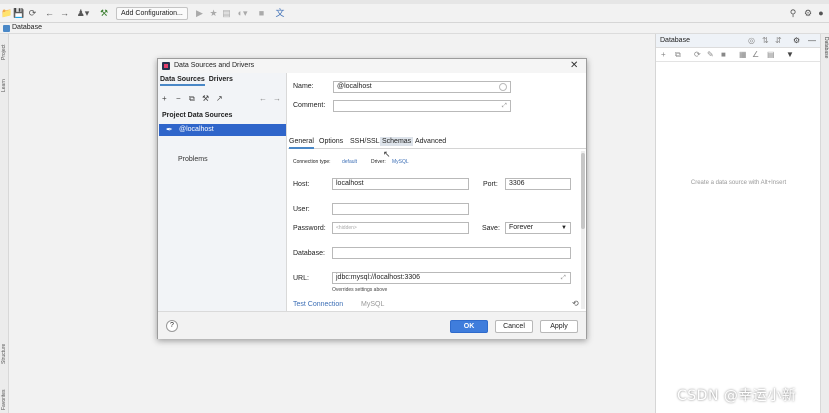 This screenshot has width=829, height=413. I want to click on datagrip-app-icon, so click(166, 66).